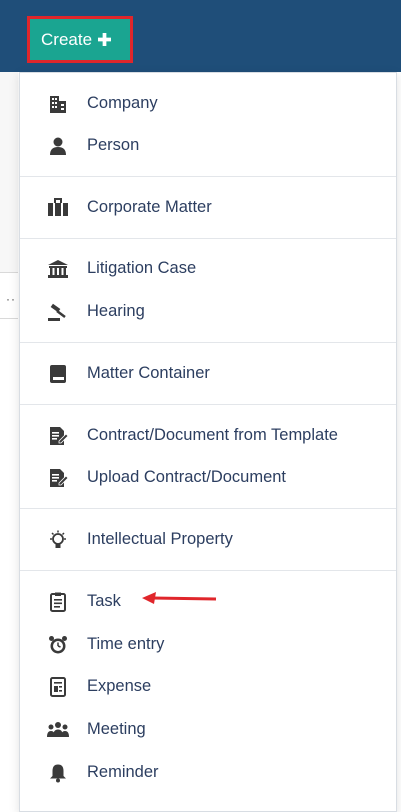 This screenshot has height=812, width=401. What do you see at coordinates (208, 311) in the screenshot?
I see `menu-item-hearing: Hearing` at bounding box center [208, 311].